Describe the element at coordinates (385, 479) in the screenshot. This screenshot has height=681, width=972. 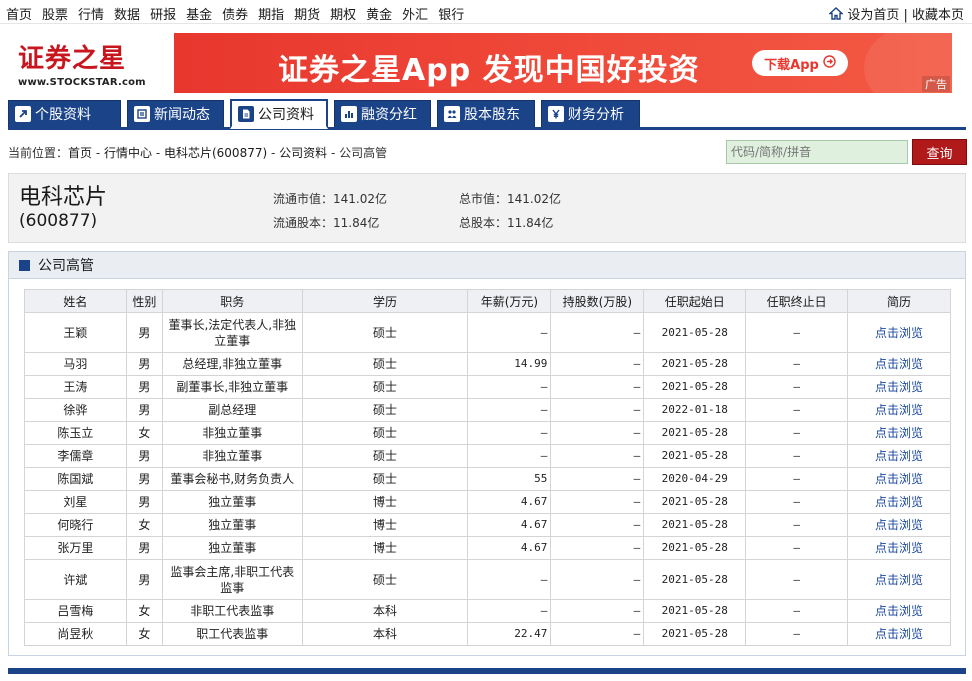
I see `table-cell: 硕士` at that location.